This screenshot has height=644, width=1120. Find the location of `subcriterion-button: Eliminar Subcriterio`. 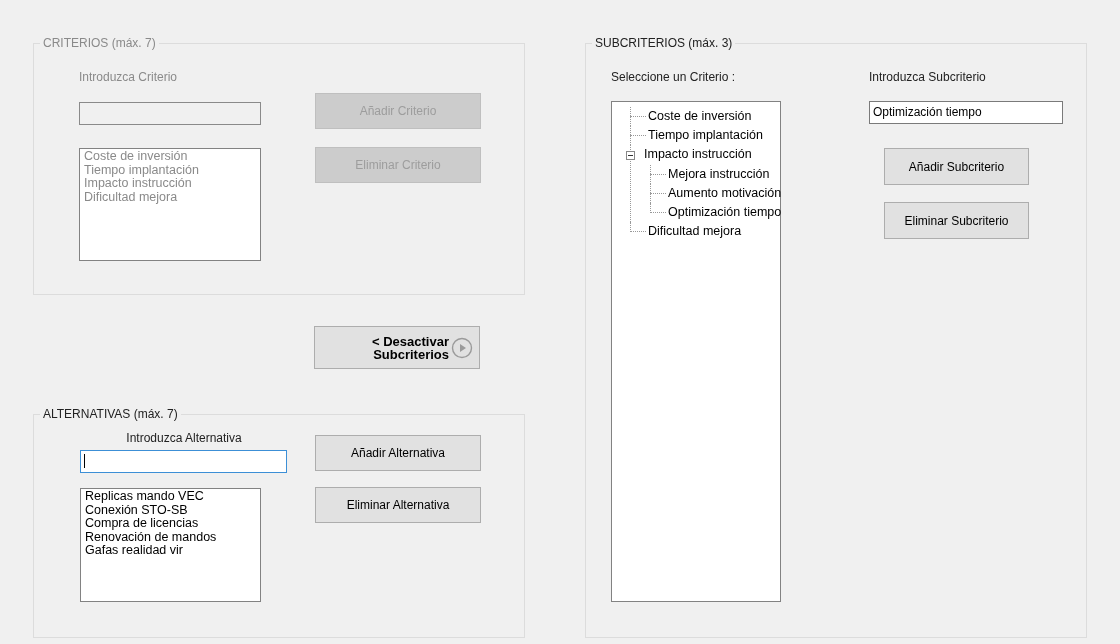

subcriterion-button: Eliminar Subcriterio is located at coordinates (956, 220).